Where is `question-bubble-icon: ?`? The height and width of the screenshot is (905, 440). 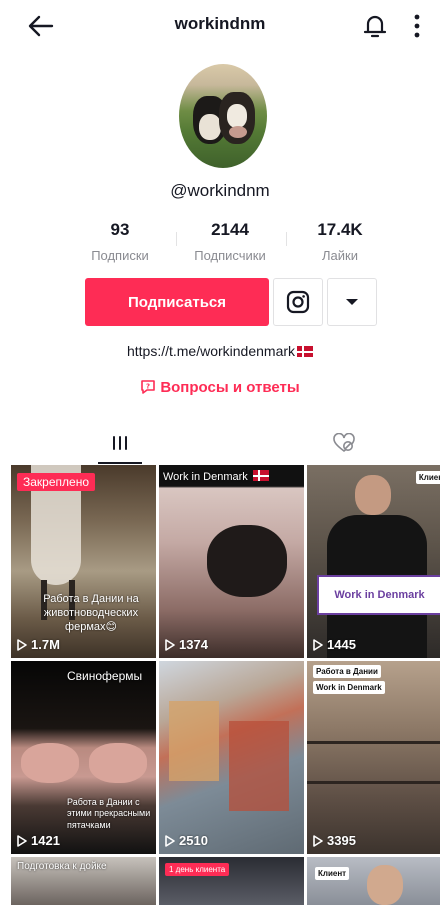
question-bubble-icon: ? is located at coordinates (148, 387).